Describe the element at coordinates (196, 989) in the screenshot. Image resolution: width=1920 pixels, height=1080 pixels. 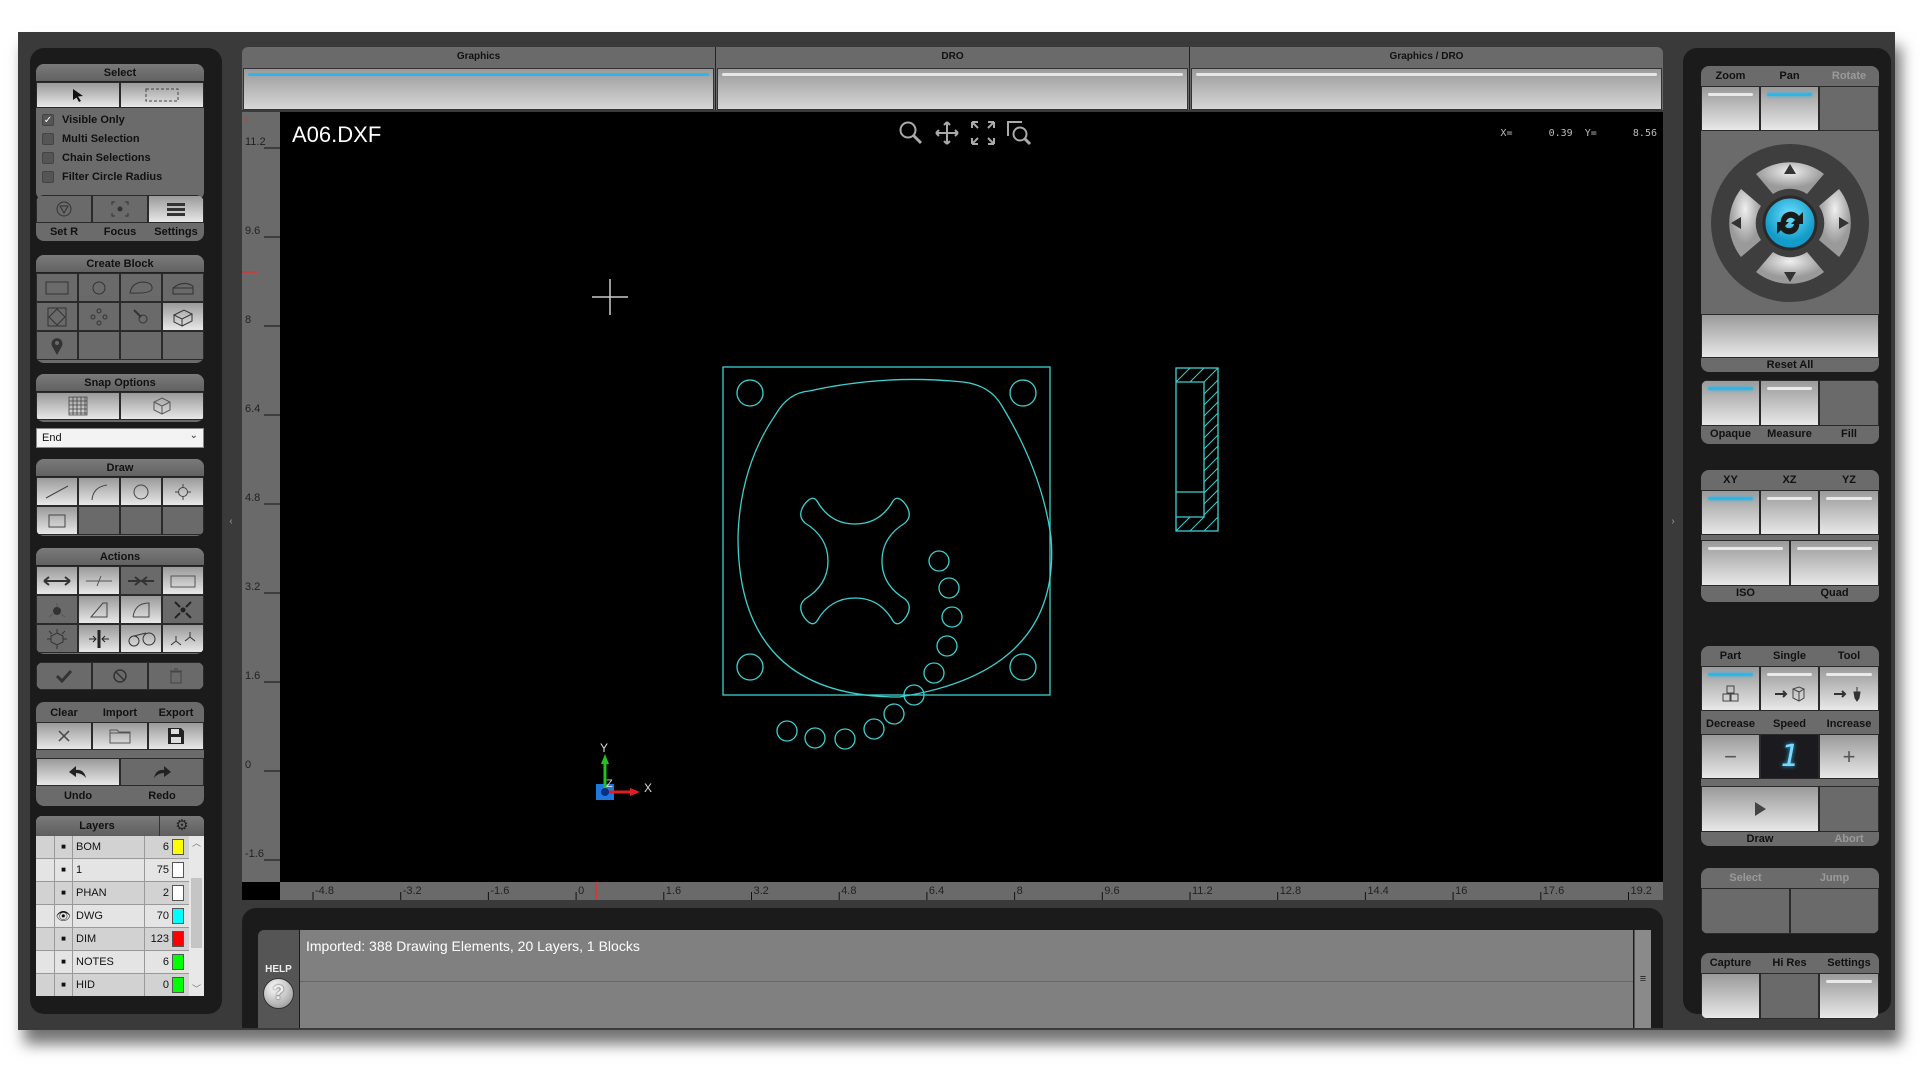
I see `scroll-down-icon: ﹀` at that location.